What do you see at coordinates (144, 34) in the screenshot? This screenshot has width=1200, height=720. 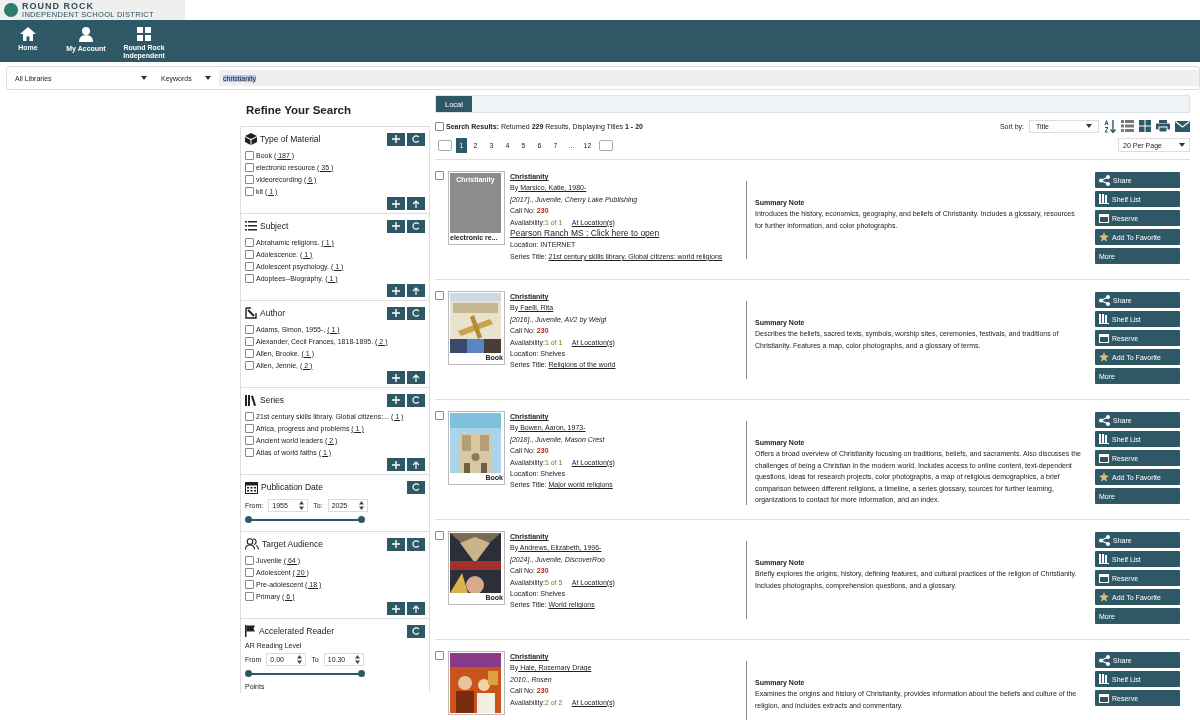 I see `grid-icon` at bounding box center [144, 34].